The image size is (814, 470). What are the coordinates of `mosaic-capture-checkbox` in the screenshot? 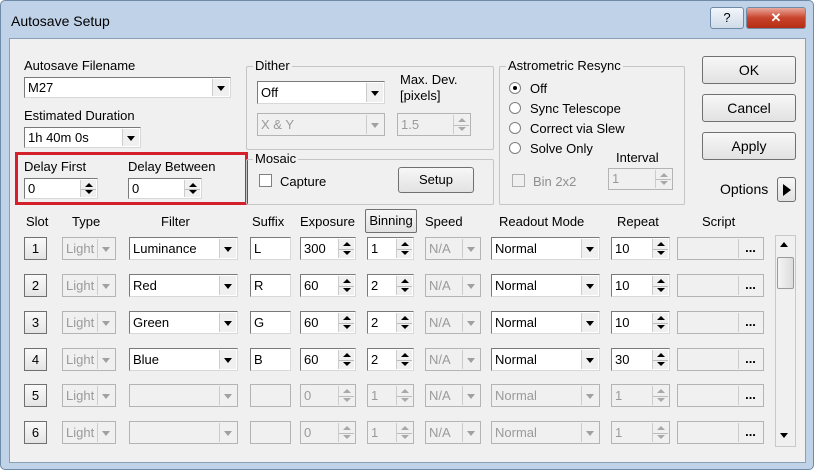 It's located at (265, 180).